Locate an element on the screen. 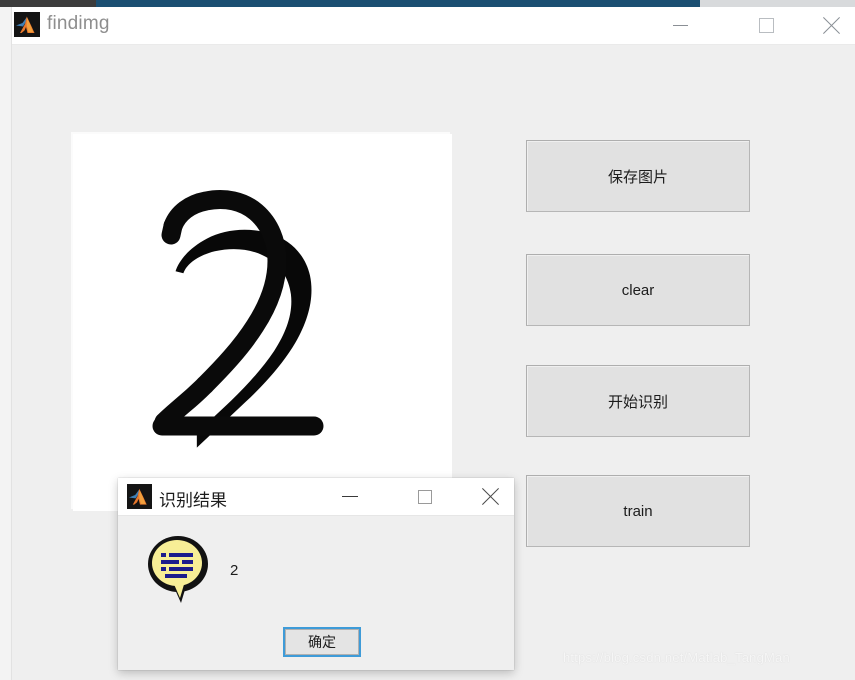 The image size is (855, 680). clear-button-label: clear is located at coordinates (638, 290).